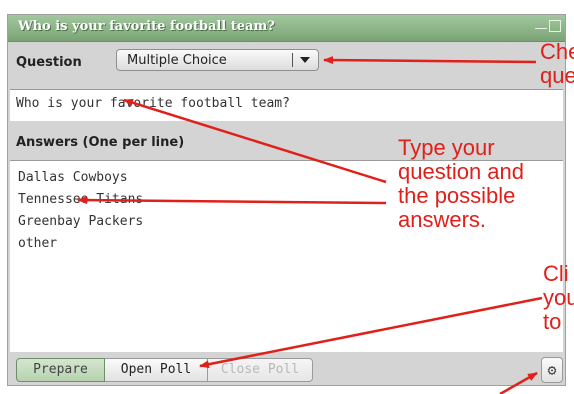  What do you see at coordinates (286, 105) in the screenshot?
I see `question-input: Who is your favorite football team?` at bounding box center [286, 105].